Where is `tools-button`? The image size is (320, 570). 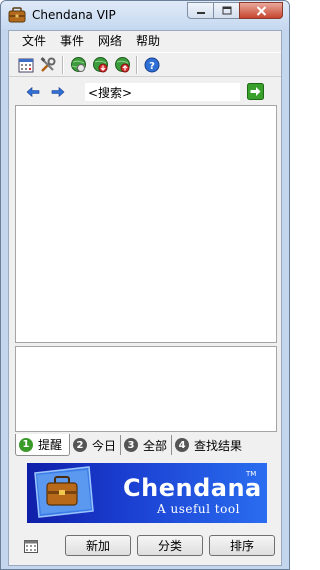 tools-button is located at coordinates (48, 65).